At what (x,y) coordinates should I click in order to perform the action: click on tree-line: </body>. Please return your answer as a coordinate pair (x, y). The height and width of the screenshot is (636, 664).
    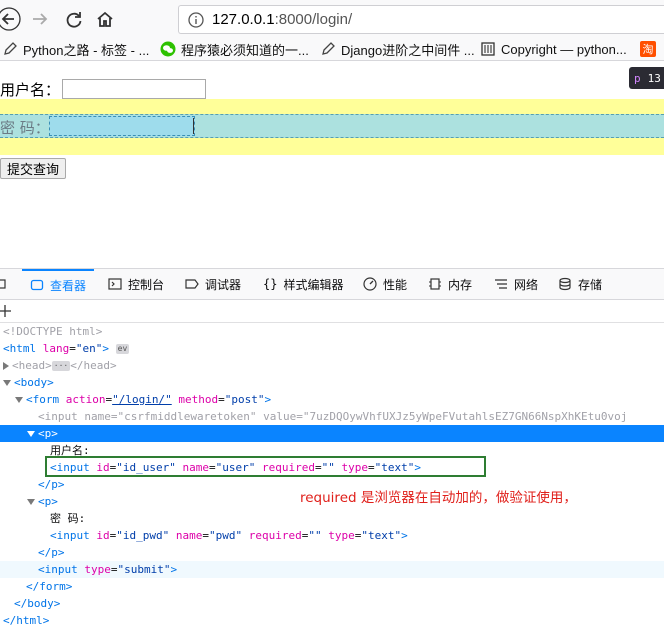
    Looking at the image, I should click on (332, 603).